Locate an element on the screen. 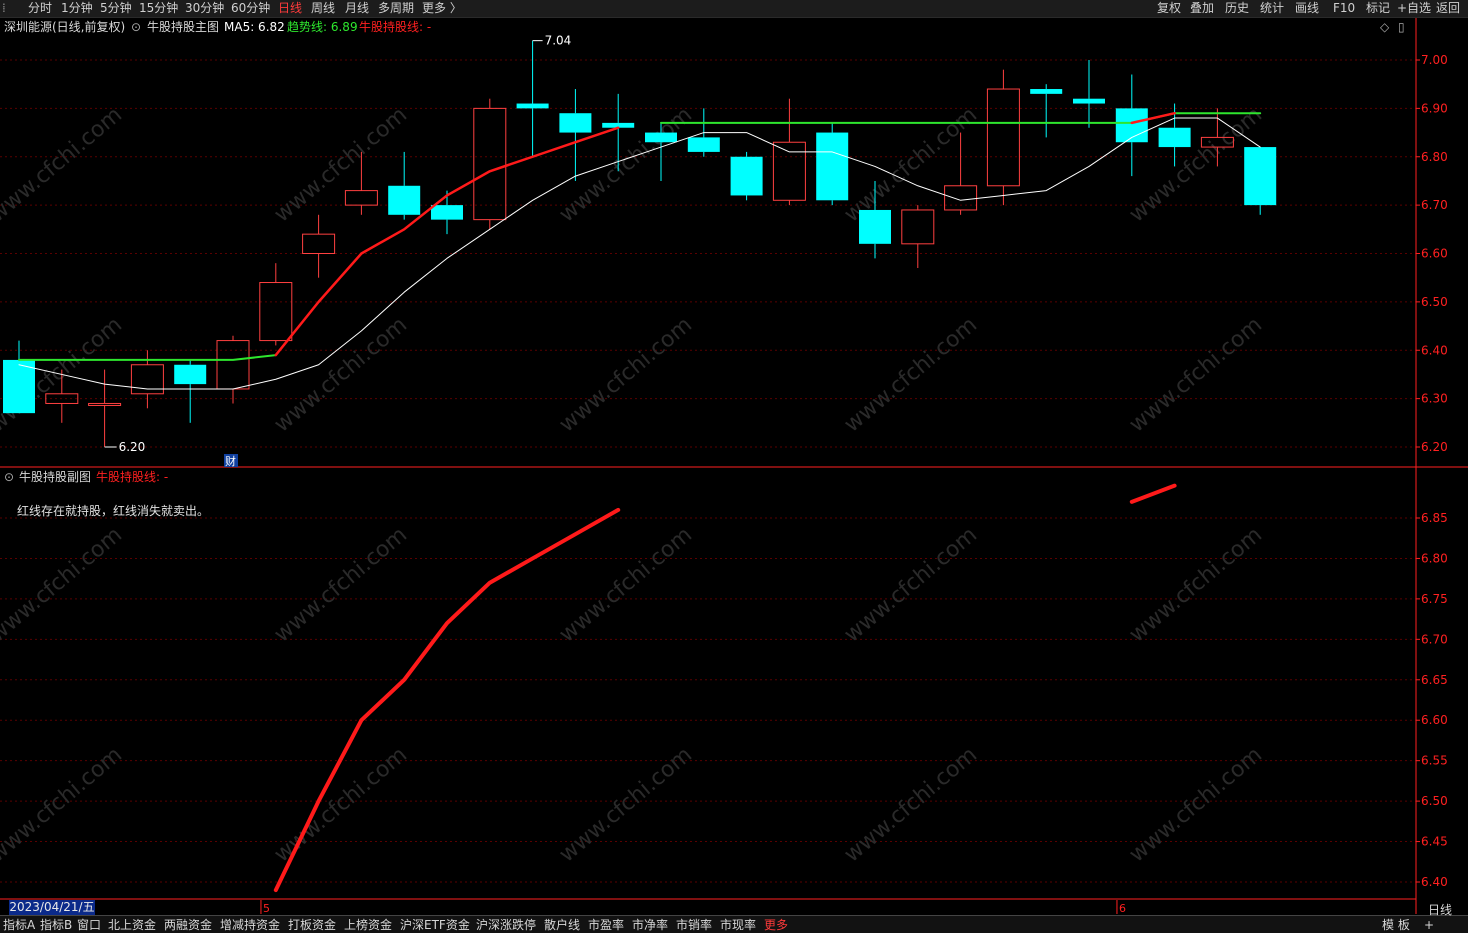  high-price-label: 7.04 is located at coordinates (558, 41).